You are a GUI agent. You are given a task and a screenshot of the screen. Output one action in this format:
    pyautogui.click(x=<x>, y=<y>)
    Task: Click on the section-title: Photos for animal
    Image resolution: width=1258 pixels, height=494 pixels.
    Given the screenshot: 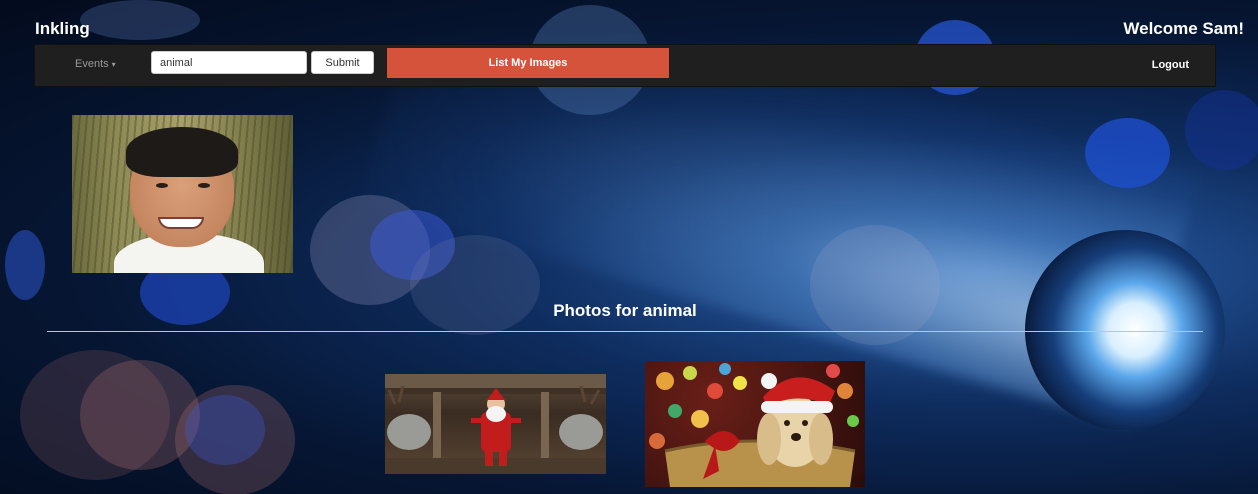 What is the action you would take?
    pyautogui.click(x=625, y=310)
    